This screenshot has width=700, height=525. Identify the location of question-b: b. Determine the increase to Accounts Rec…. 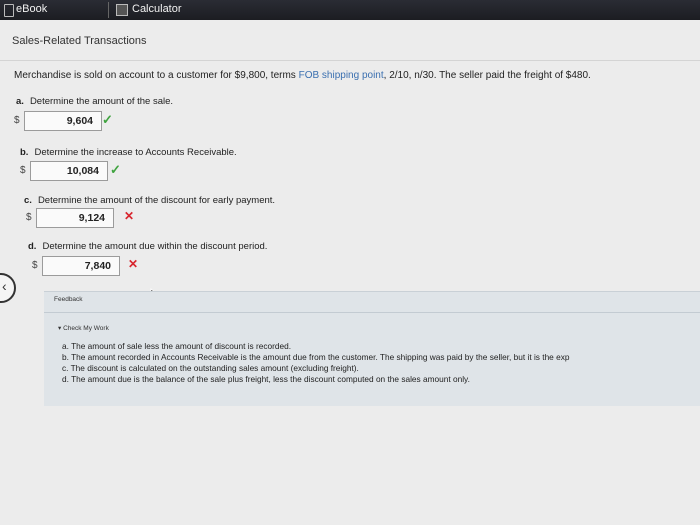
(128, 152).